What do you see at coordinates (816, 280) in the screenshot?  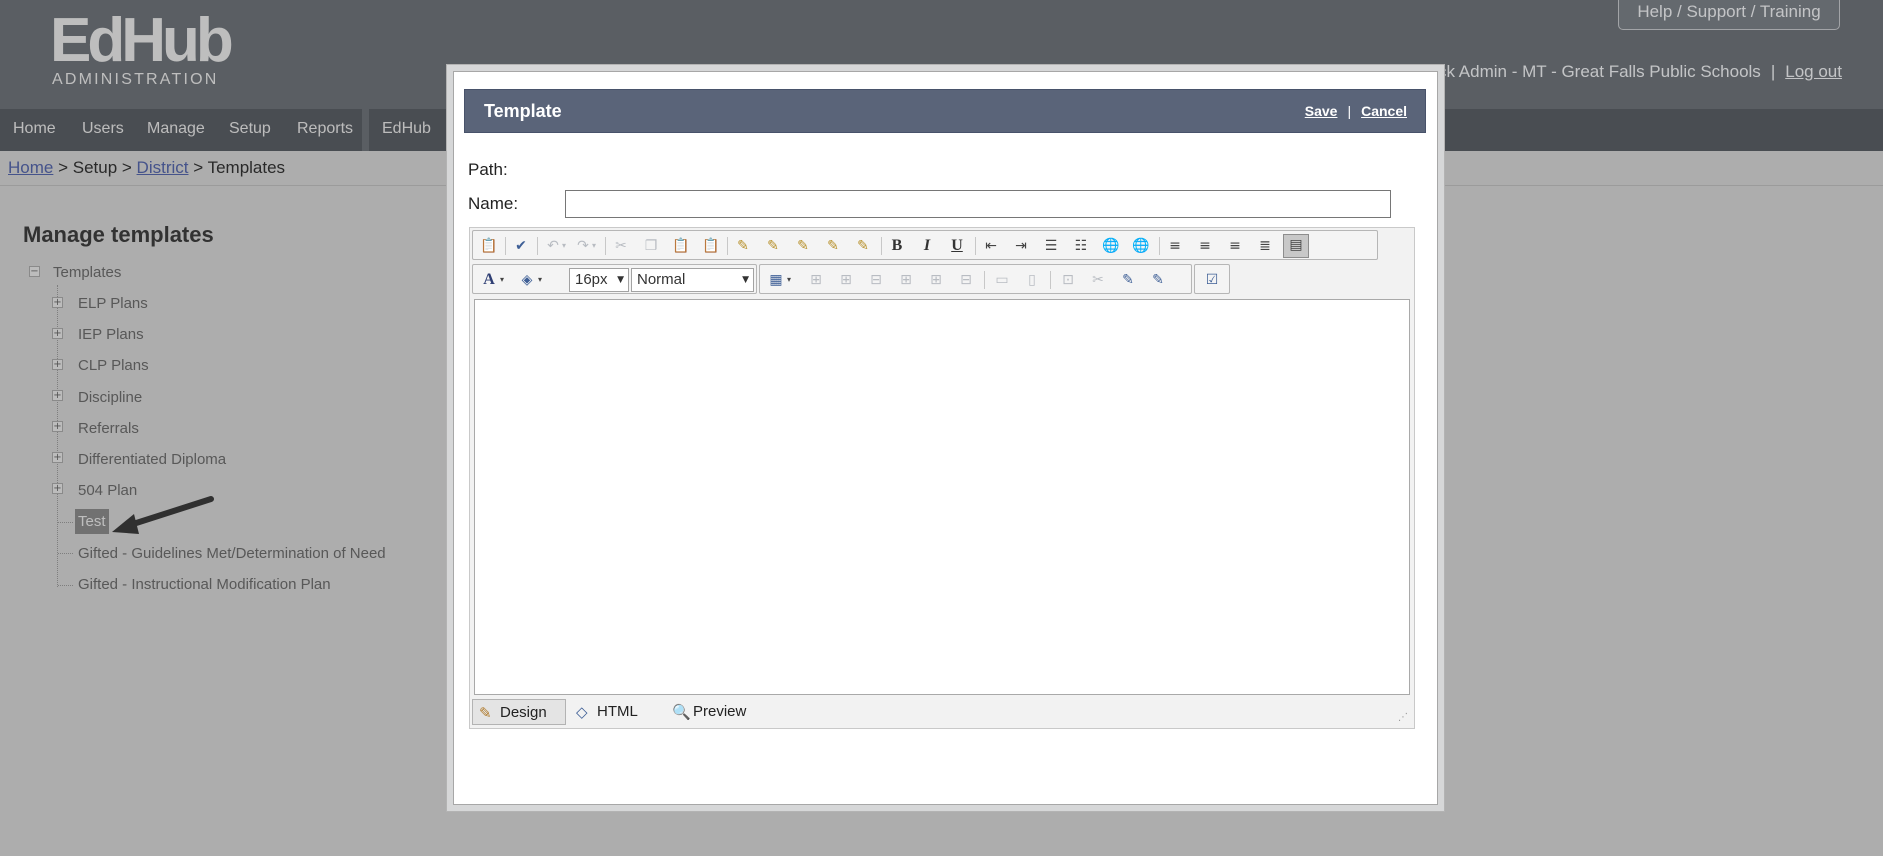 I see `insert-row-above-icon: ⊞` at bounding box center [816, 280].